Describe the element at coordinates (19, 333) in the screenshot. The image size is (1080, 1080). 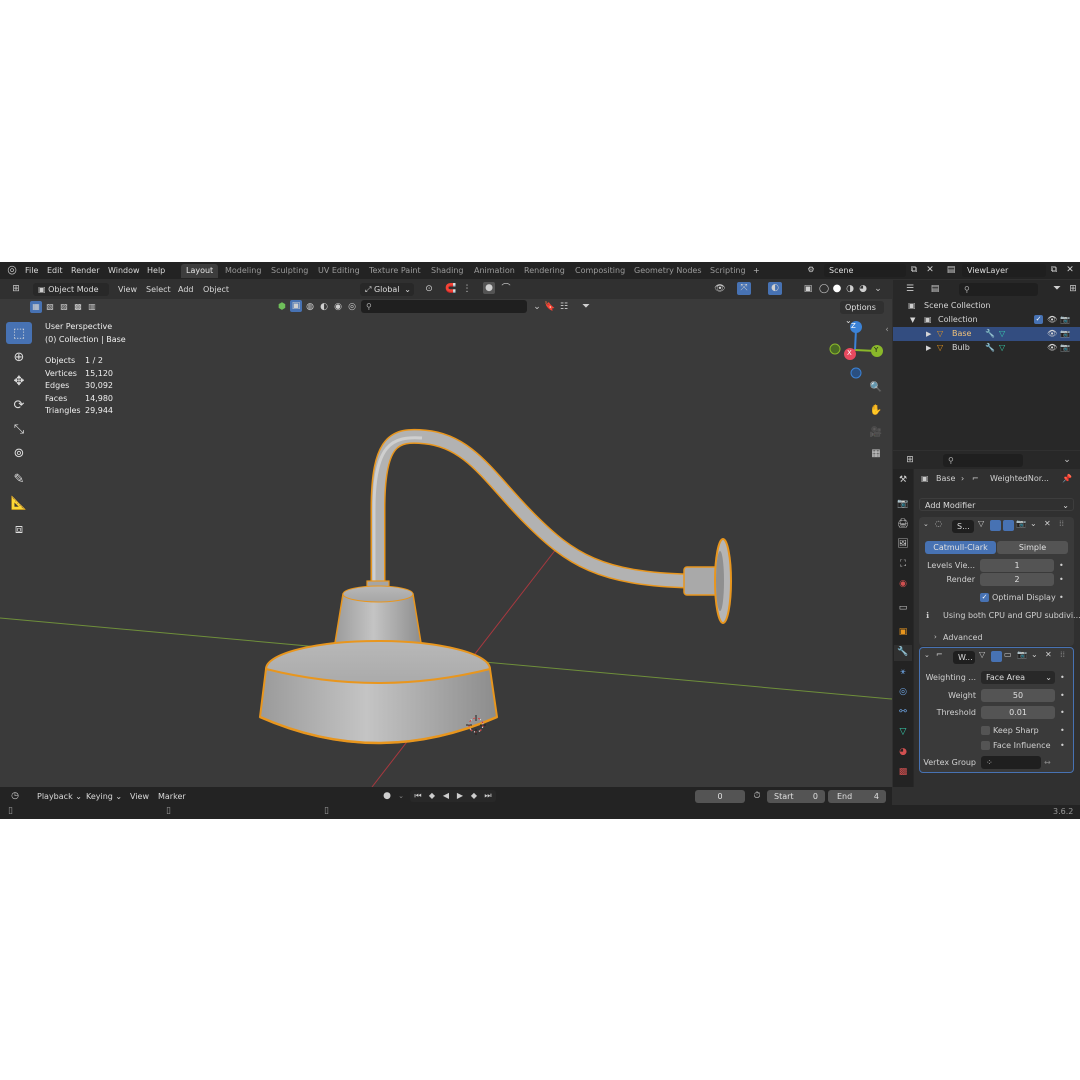
I see `select-box-tool: ⬚` at that location.